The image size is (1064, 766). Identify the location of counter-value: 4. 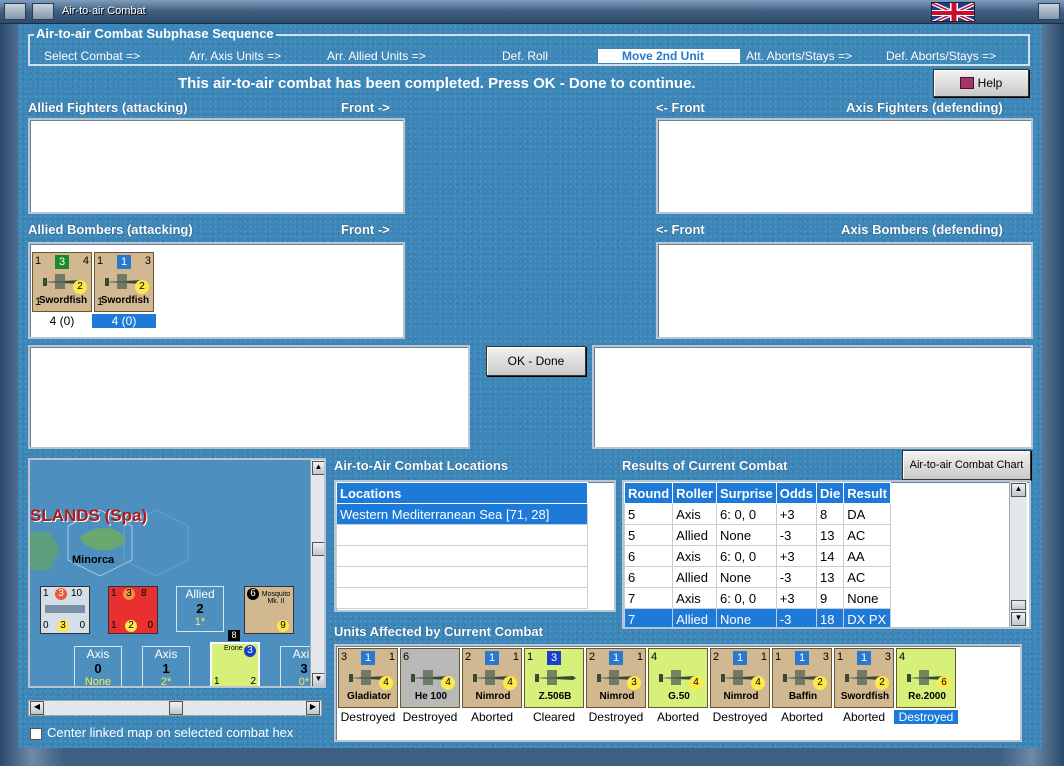
(654, 657).